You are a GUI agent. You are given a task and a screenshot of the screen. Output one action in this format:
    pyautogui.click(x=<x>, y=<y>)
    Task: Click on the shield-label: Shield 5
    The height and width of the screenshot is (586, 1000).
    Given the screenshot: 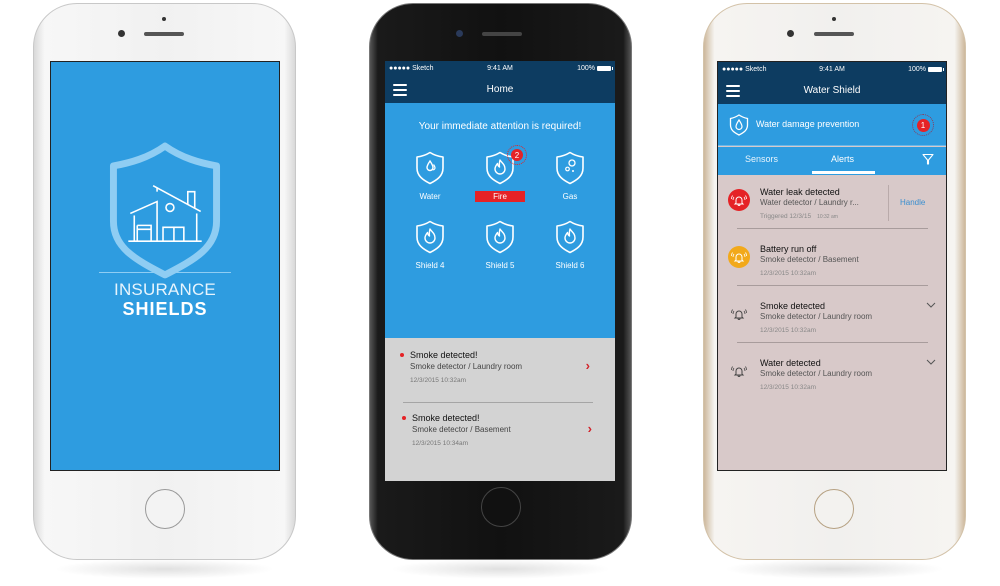 What is the action you would take?
    pyautogui.click(x=500, y=265)
    